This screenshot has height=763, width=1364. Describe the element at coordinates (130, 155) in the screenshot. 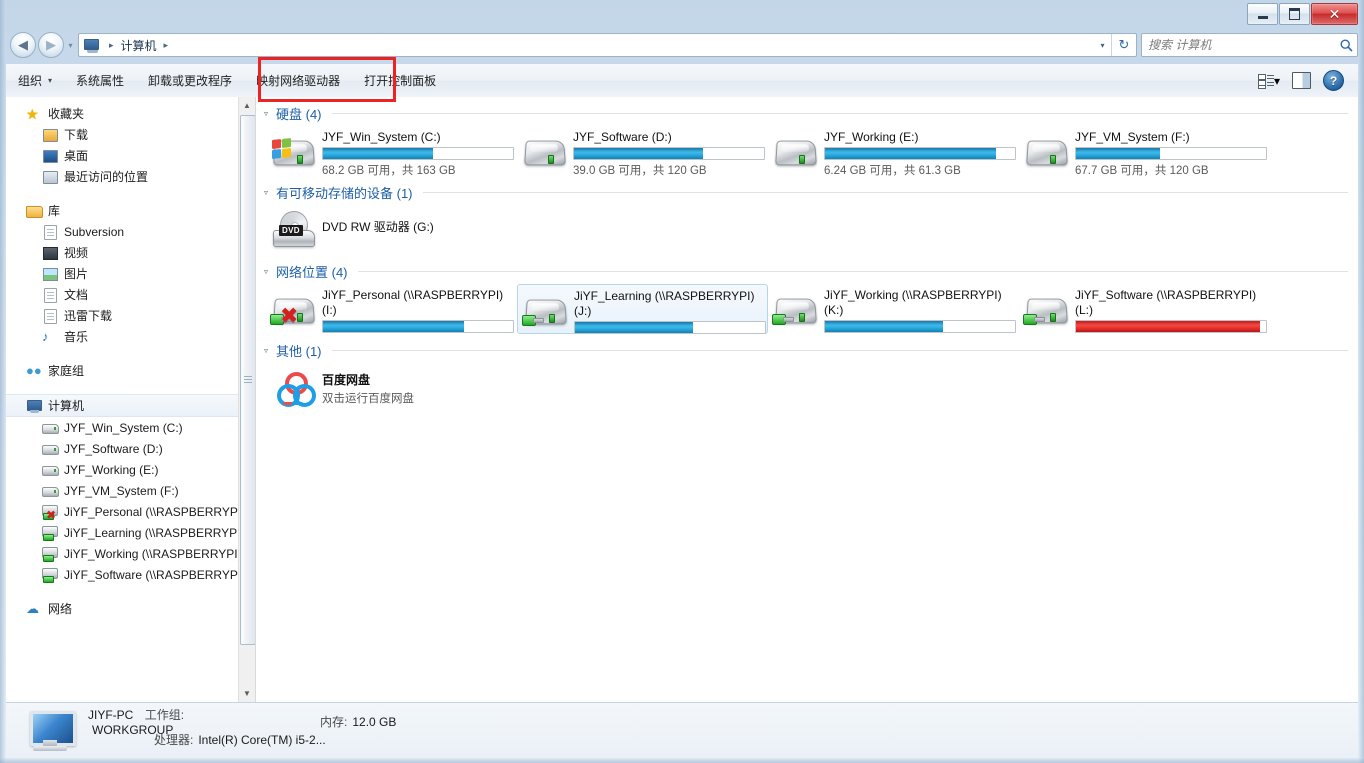

I see `sidebar-item-desktop: 桌面` at that location.